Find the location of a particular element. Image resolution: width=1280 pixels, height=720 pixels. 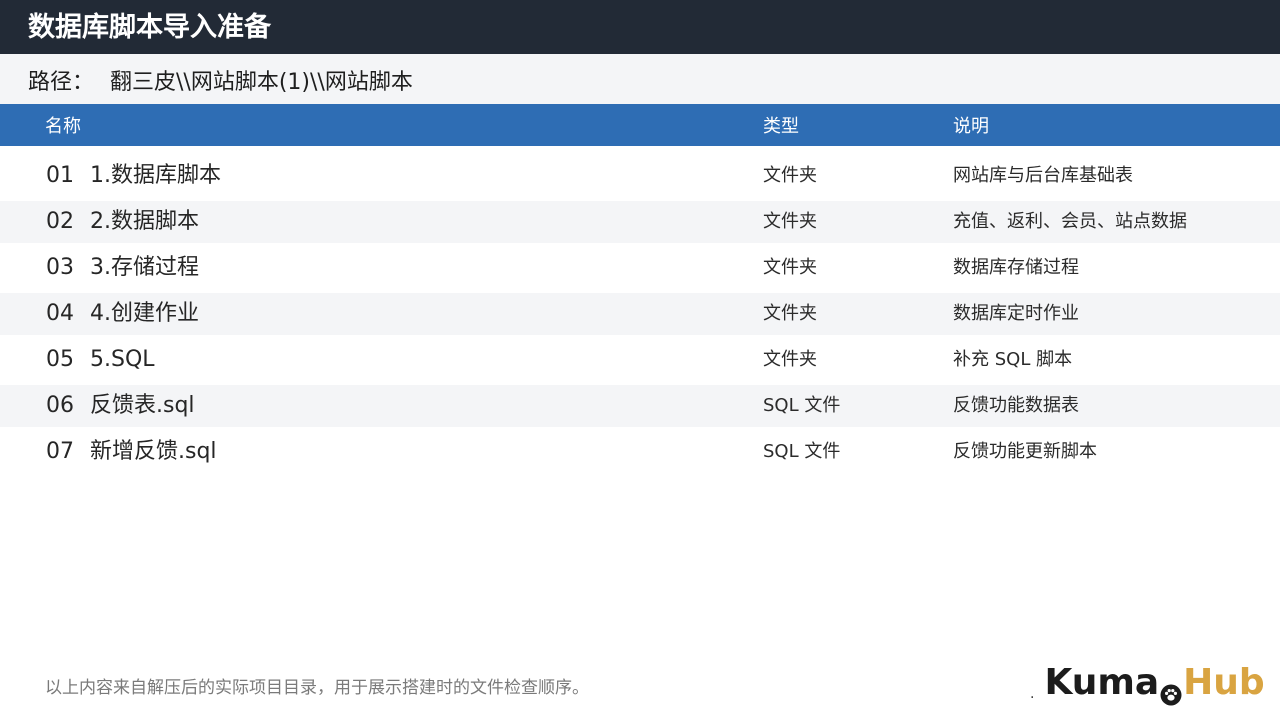

row-number: 02 is located at coordinates (60, 221).